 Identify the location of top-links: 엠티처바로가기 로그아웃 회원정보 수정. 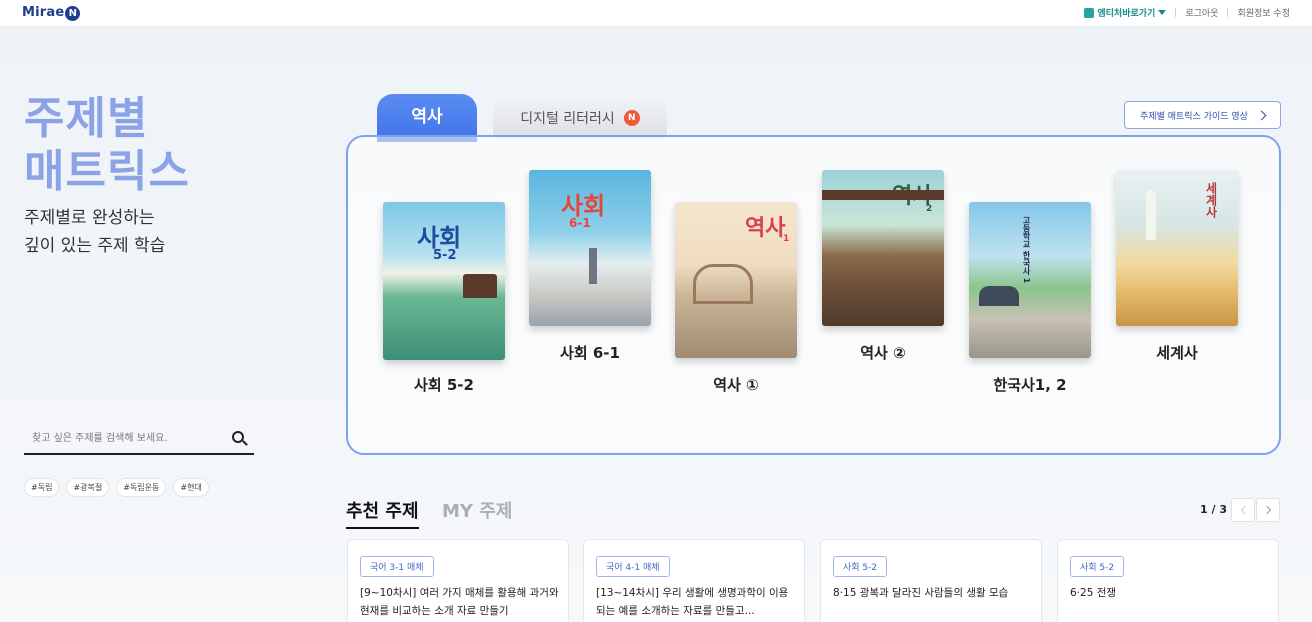
(1187, 12).